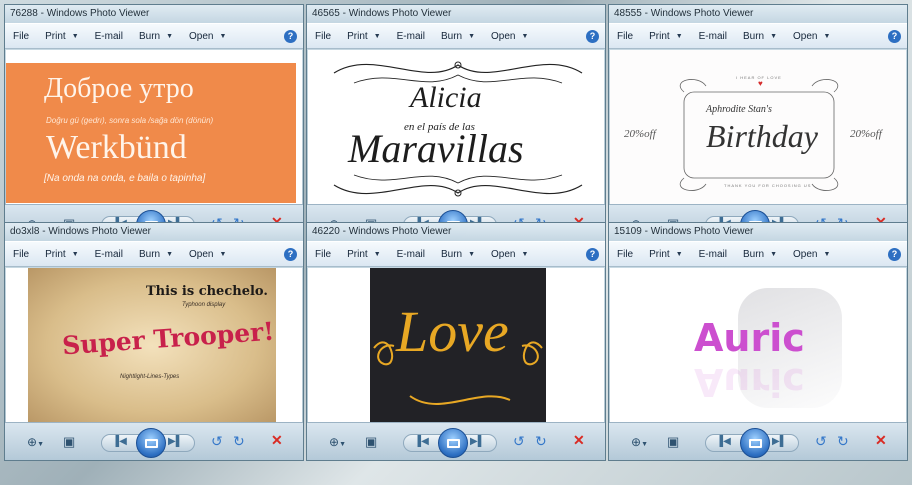  I want to click on image-text-line: Nightlight-Lines-Types, so click(150, 377).